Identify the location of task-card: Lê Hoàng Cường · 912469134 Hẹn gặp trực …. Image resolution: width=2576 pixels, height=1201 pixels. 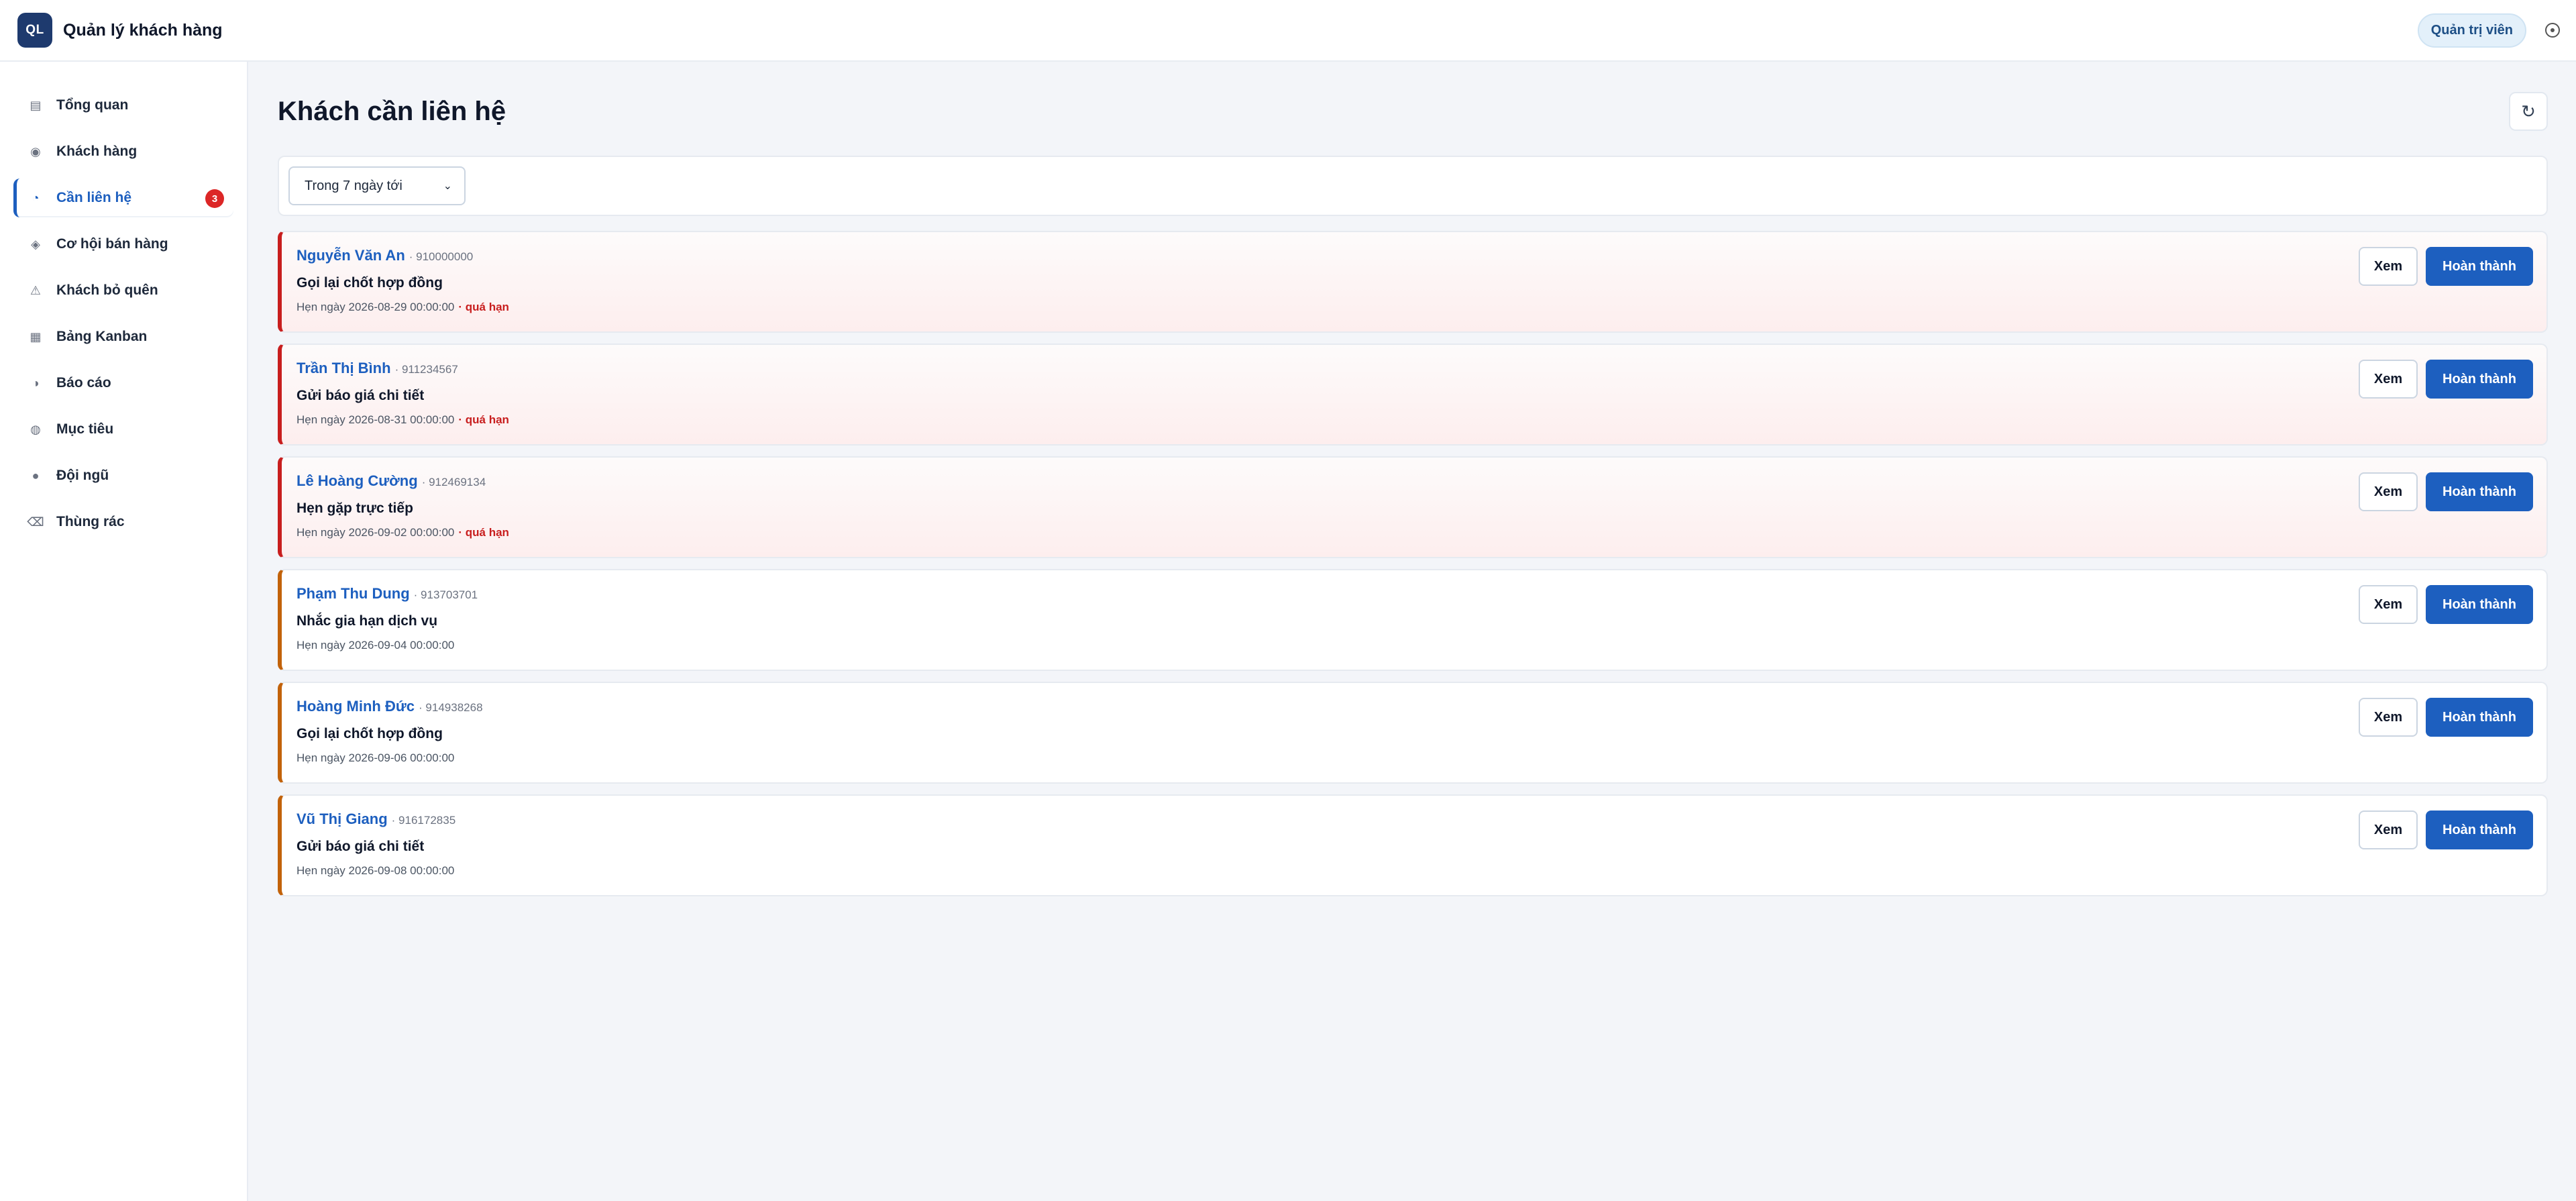
(1413, 507).